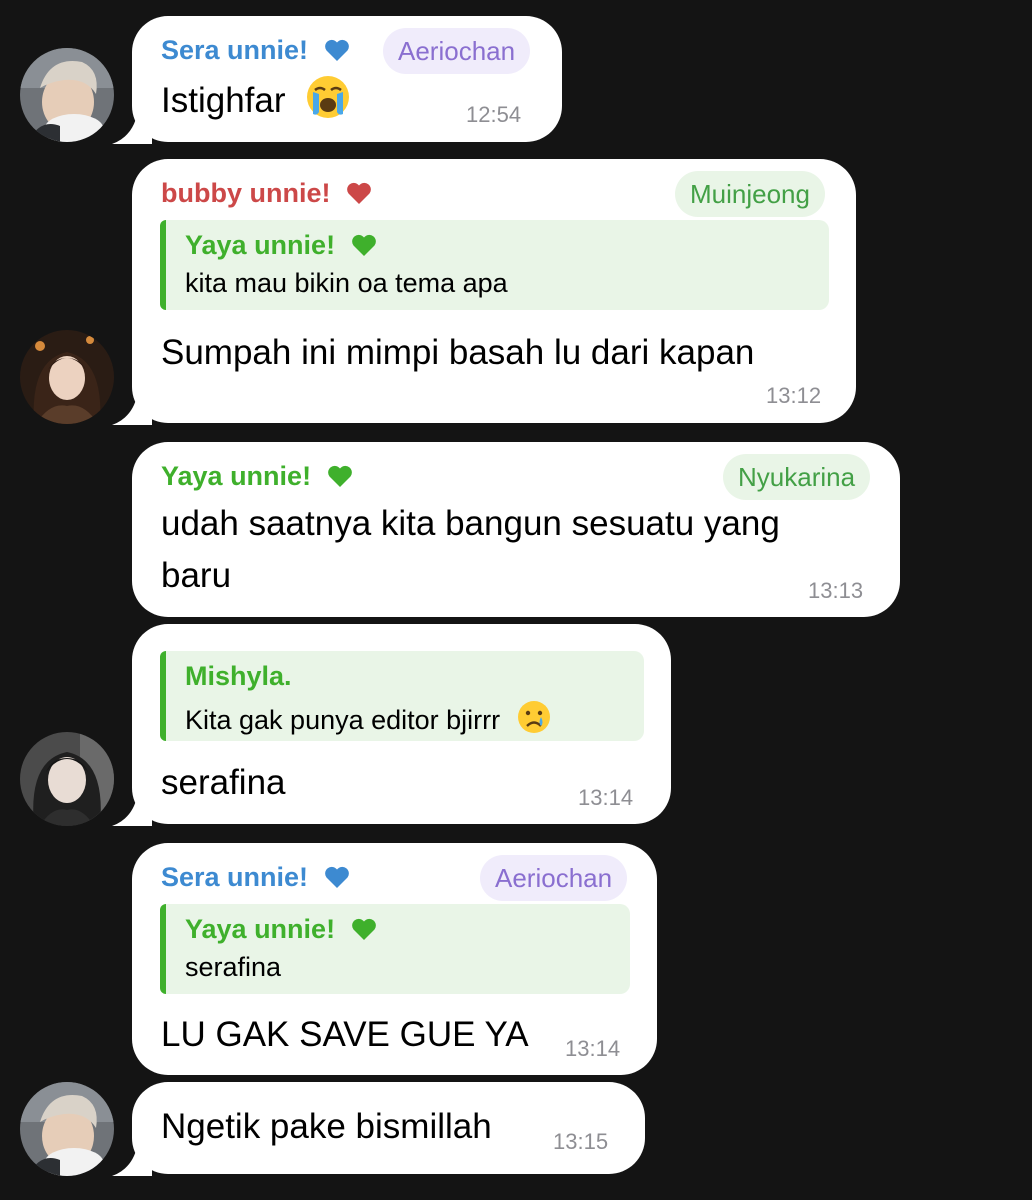 This screenshot has height=1200, width=1032. I want to click on message-bubble: Sera unnie! Aeriochan Istighfar 12:54, so click(347, 79).